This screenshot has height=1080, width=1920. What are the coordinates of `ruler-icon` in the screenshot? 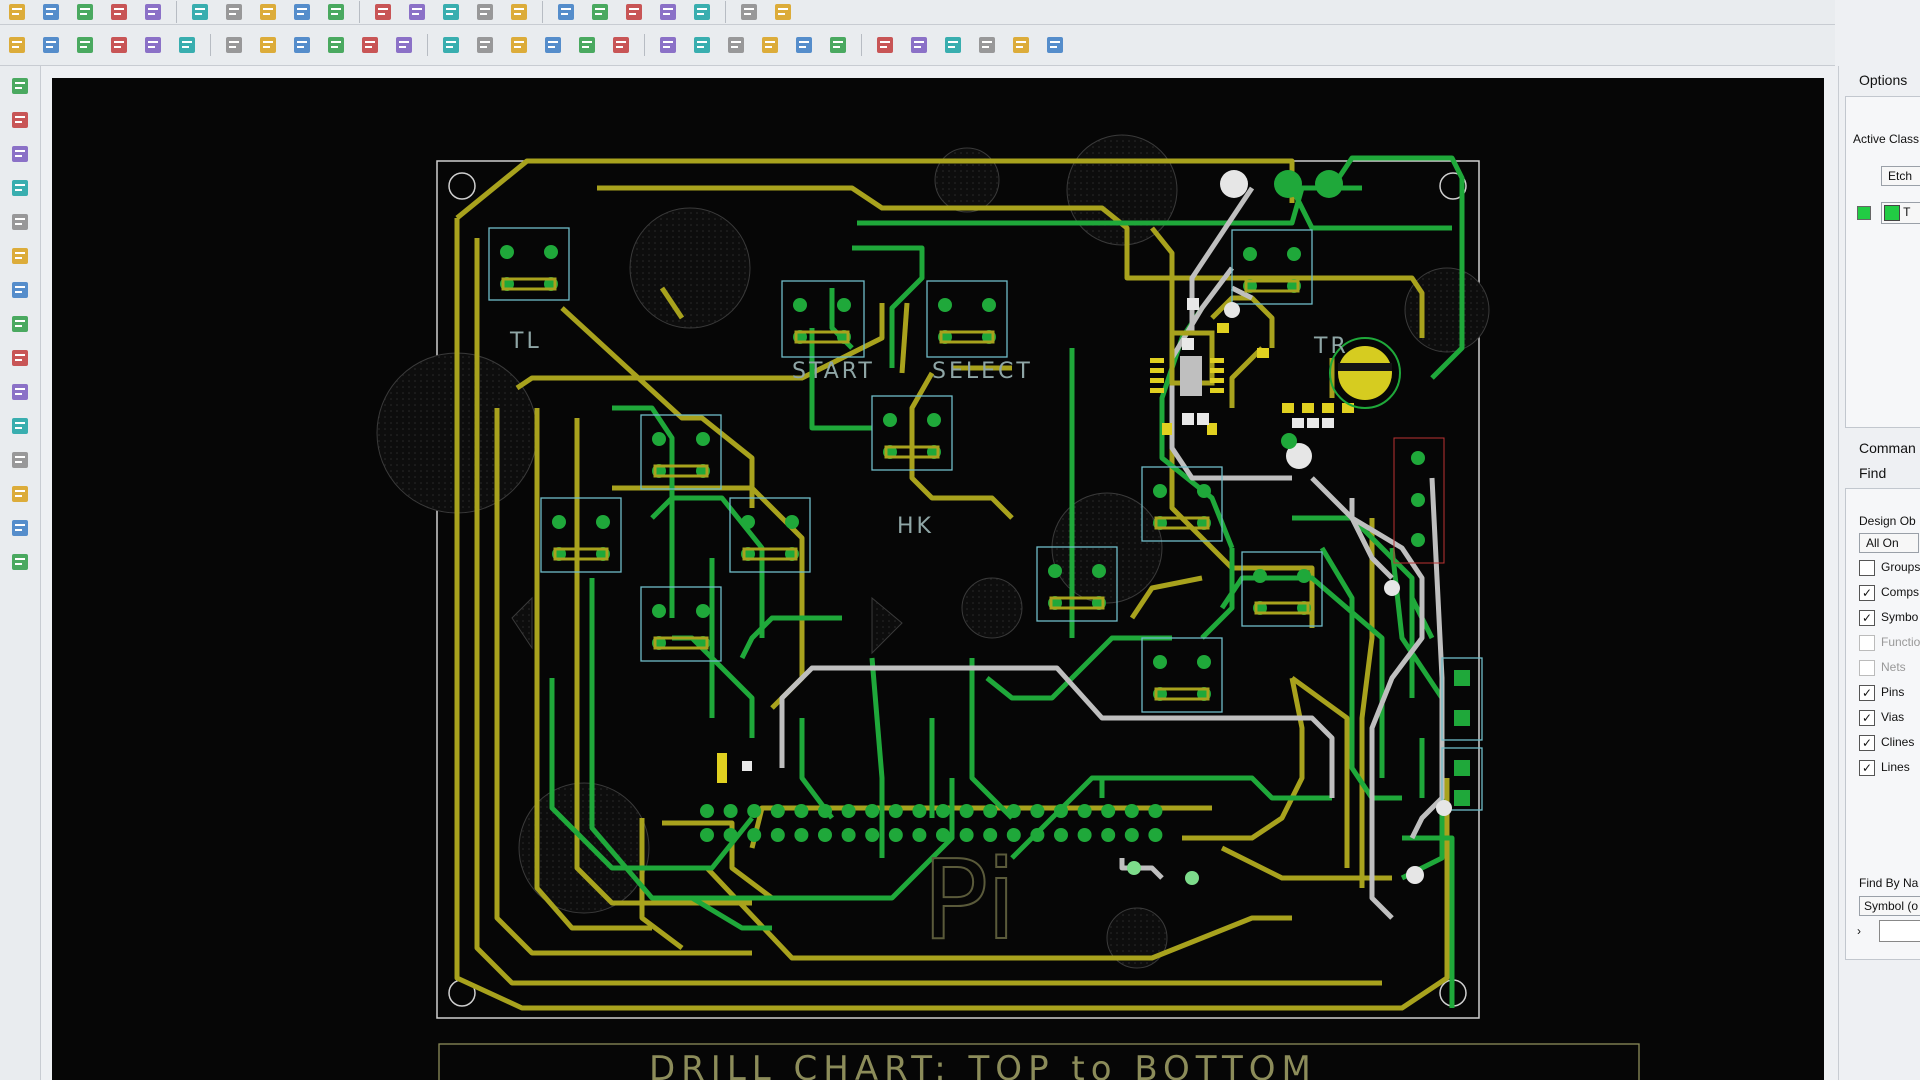 It's located at (668, 45).